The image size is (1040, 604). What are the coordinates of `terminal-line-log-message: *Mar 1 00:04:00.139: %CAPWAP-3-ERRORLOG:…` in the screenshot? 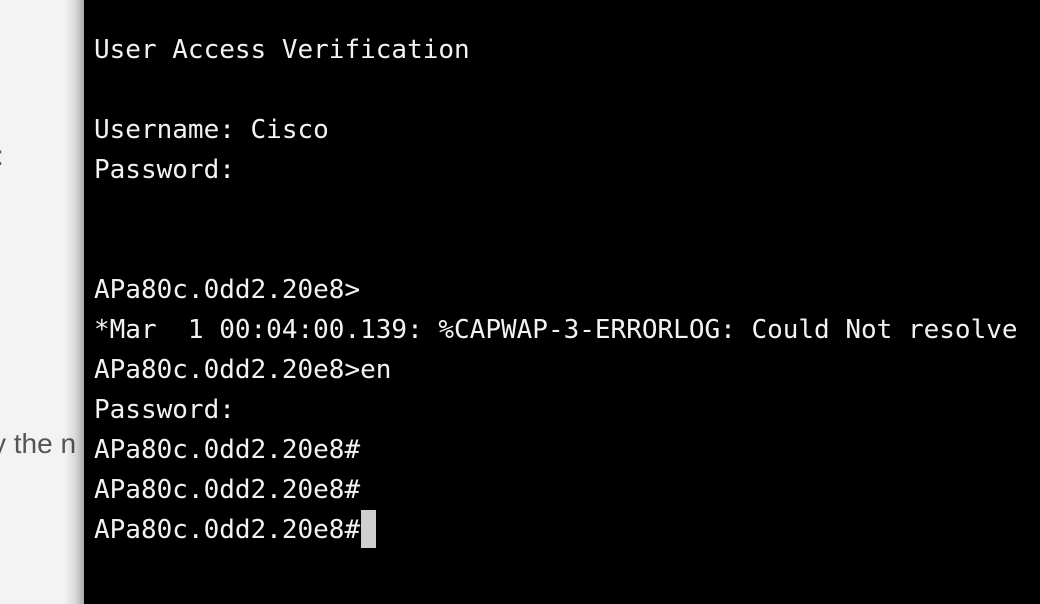 It's located at (556, 330).